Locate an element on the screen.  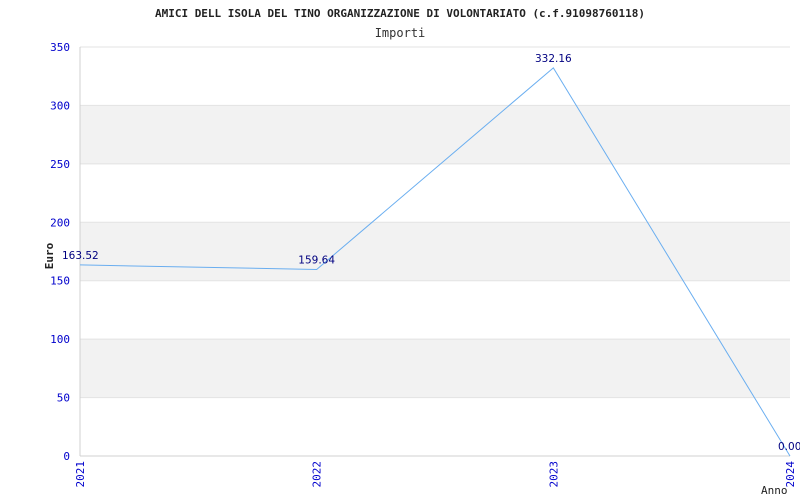
y-tick-label: 200 is located at coordinates (60, 222).